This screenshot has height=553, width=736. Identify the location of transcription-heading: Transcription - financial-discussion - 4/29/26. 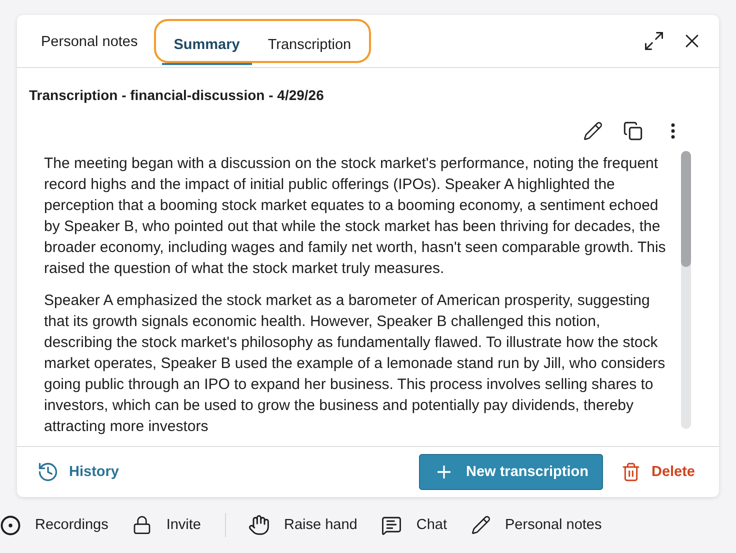
(176, 94).